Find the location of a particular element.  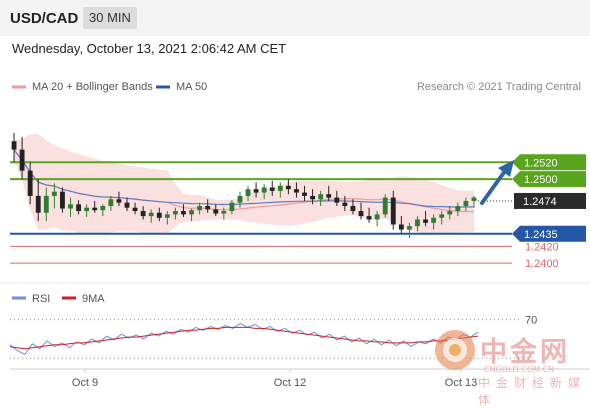

watermark-domain: CNGOLD.COM.CN is located at coordinates (519, 369).